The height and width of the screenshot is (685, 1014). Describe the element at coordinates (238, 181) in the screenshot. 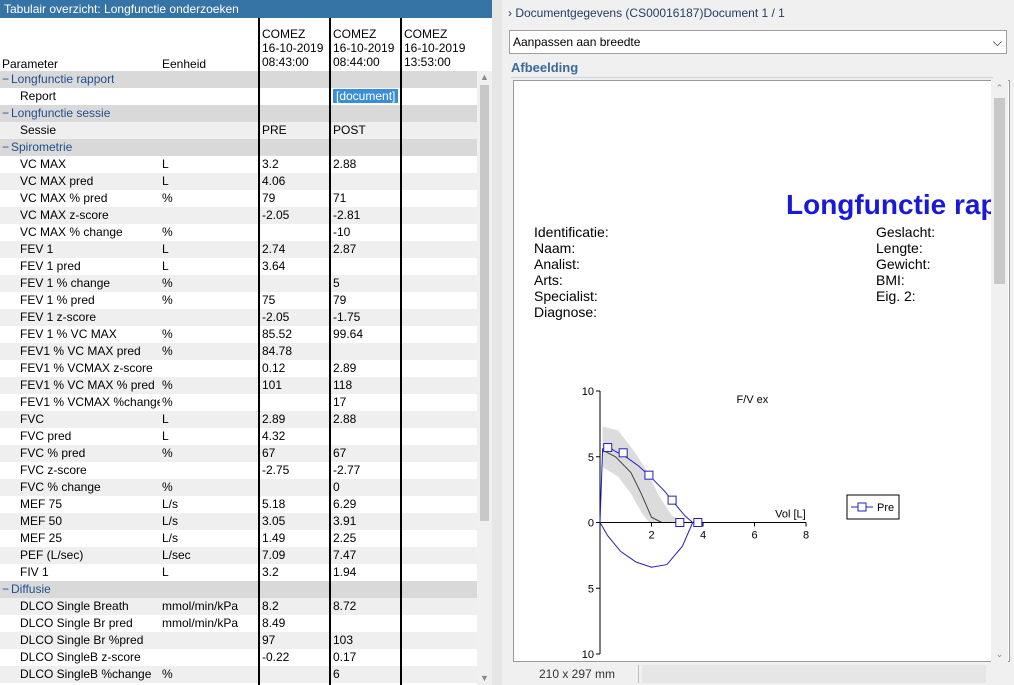

I see `table-row: VC MAX pred L 4.06` at that location.